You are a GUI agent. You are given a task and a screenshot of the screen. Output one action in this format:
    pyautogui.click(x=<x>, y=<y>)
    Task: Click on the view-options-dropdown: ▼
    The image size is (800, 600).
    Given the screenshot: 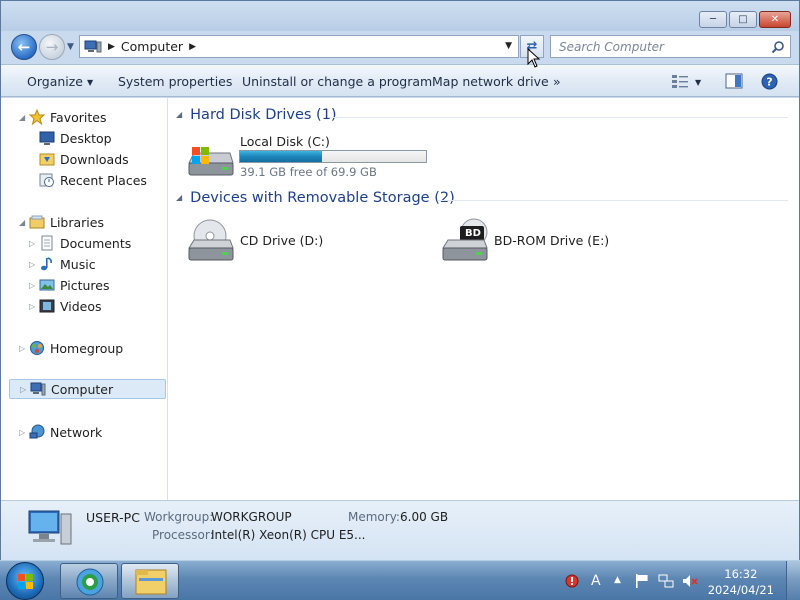 What is the action you would take?
    pyautogui.click(x=698, y=82)
    